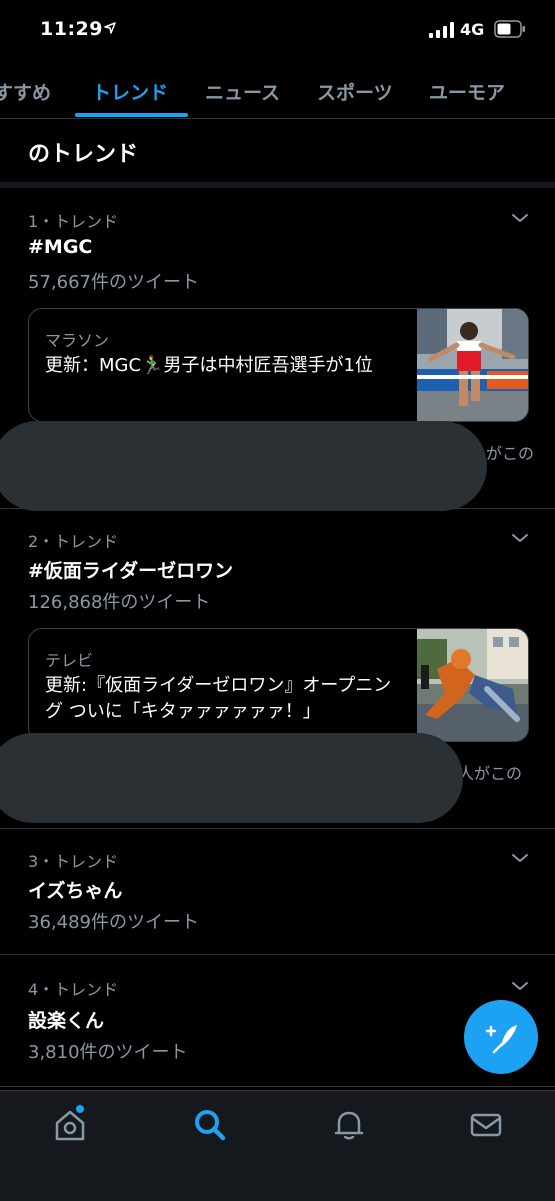 This screenshot has width=555, height=1201. Describe the element at coordinates (110, 28) in the screenshot. I see `location-arrow-icon` at that location.